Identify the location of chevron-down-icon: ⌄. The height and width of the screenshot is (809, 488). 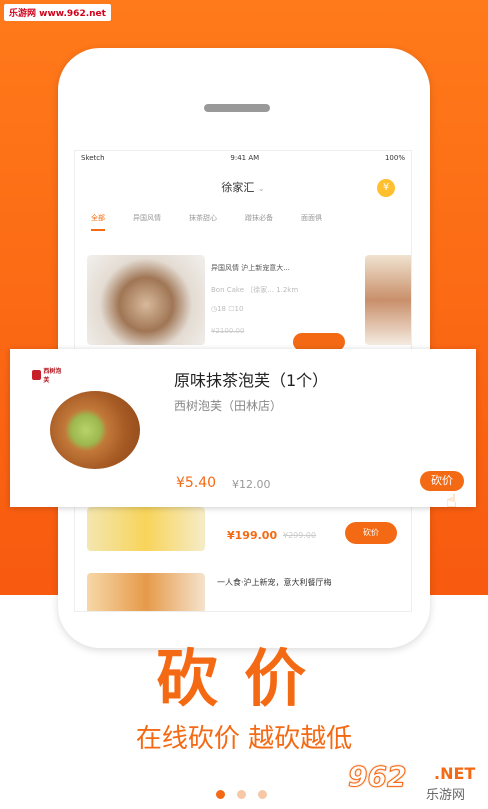
(261, 188).